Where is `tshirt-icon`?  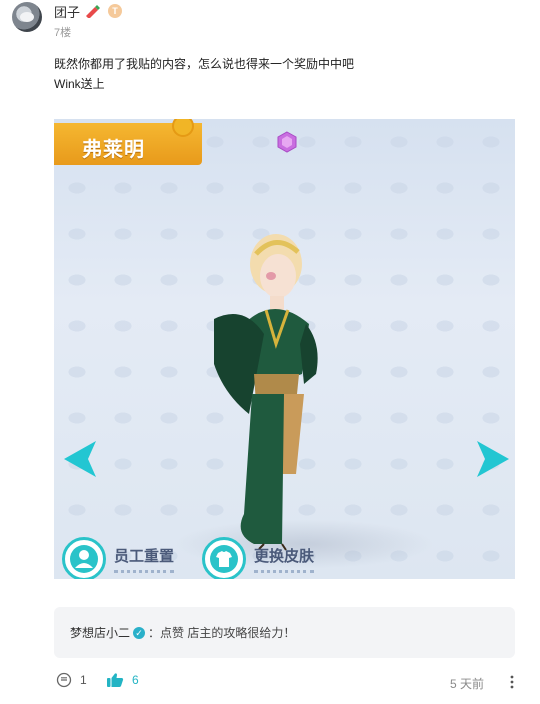
tshirt-icon is located at coordinates (224, 558).